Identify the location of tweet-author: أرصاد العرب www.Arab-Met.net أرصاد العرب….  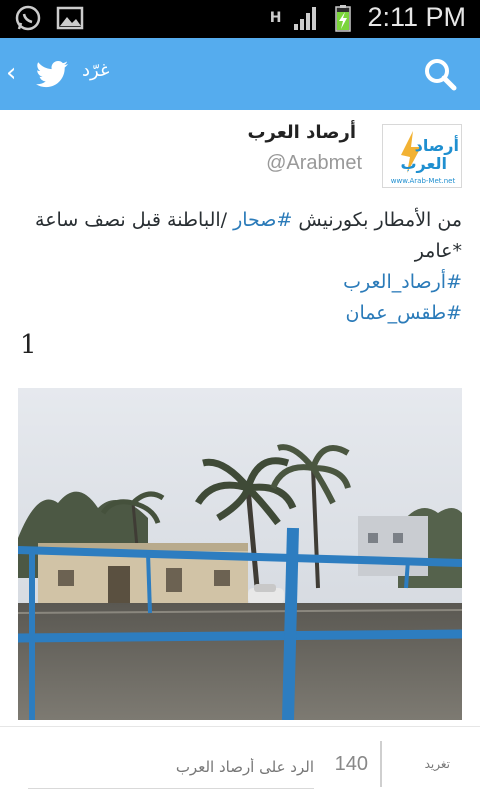
(240, 149).